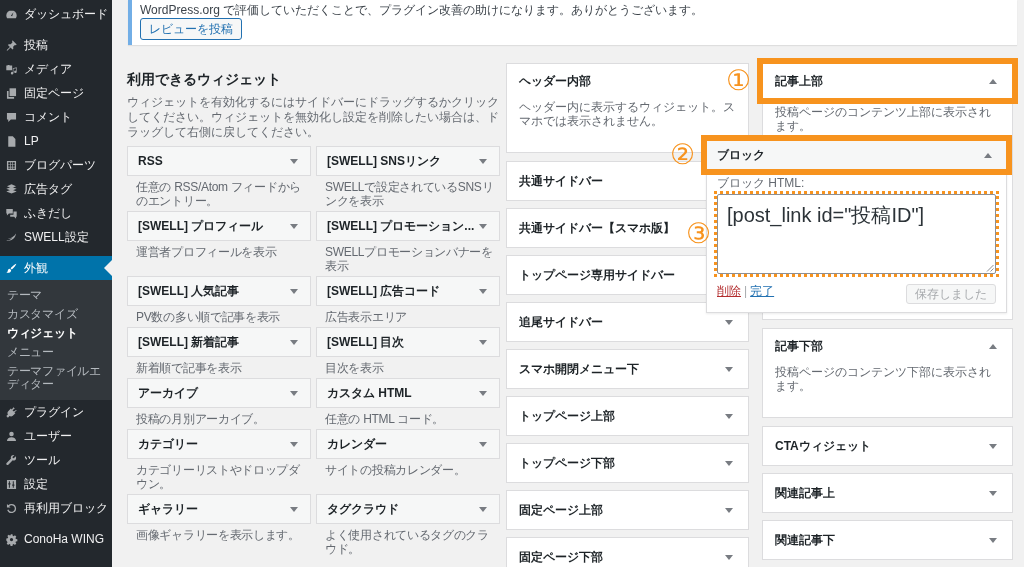 Image resolution: width=1024 pixels, height=567 pixels. Describe the element at coordinates (11, 213) in the screenshot. I see `speech-bubbles-icon` at that location.